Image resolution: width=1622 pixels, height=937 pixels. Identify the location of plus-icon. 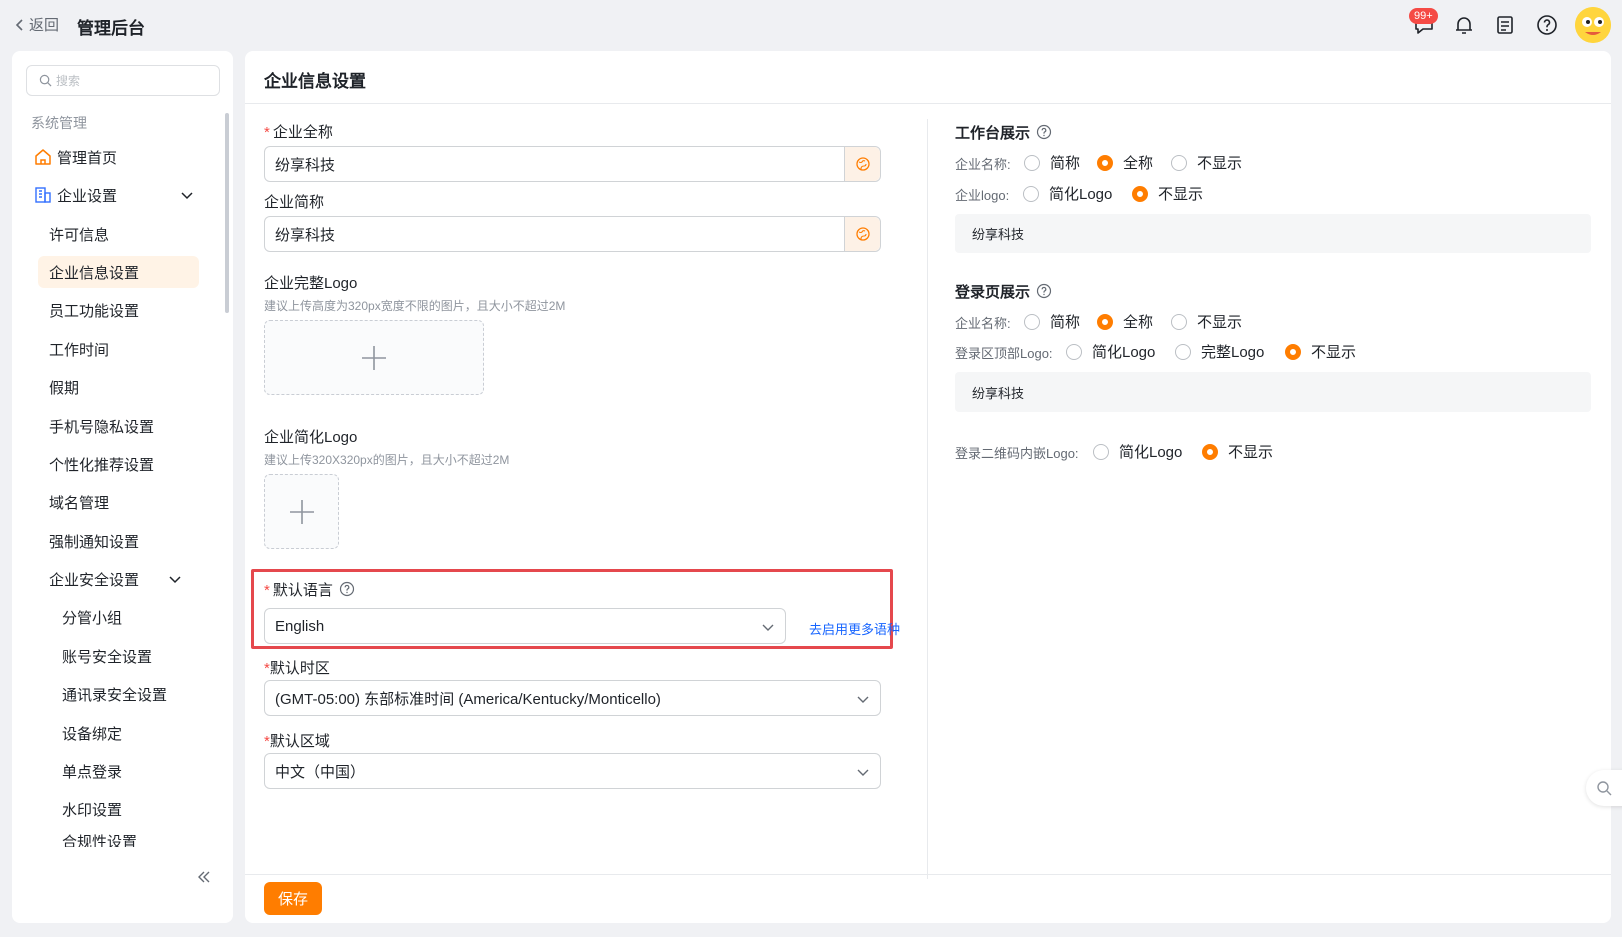
(374, 357).